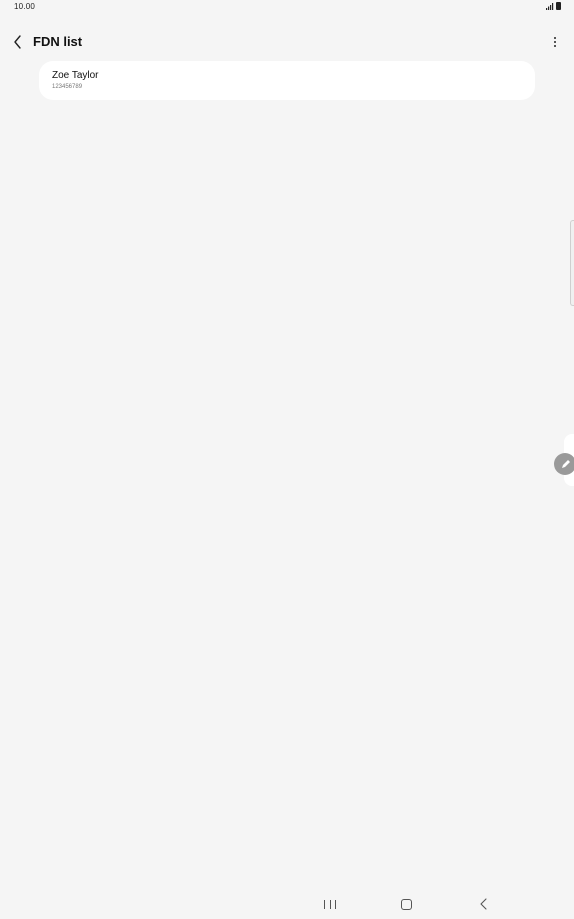 The width and height of the screenshot is (574, 919). I want to click on status-icons, so click(553, 6).